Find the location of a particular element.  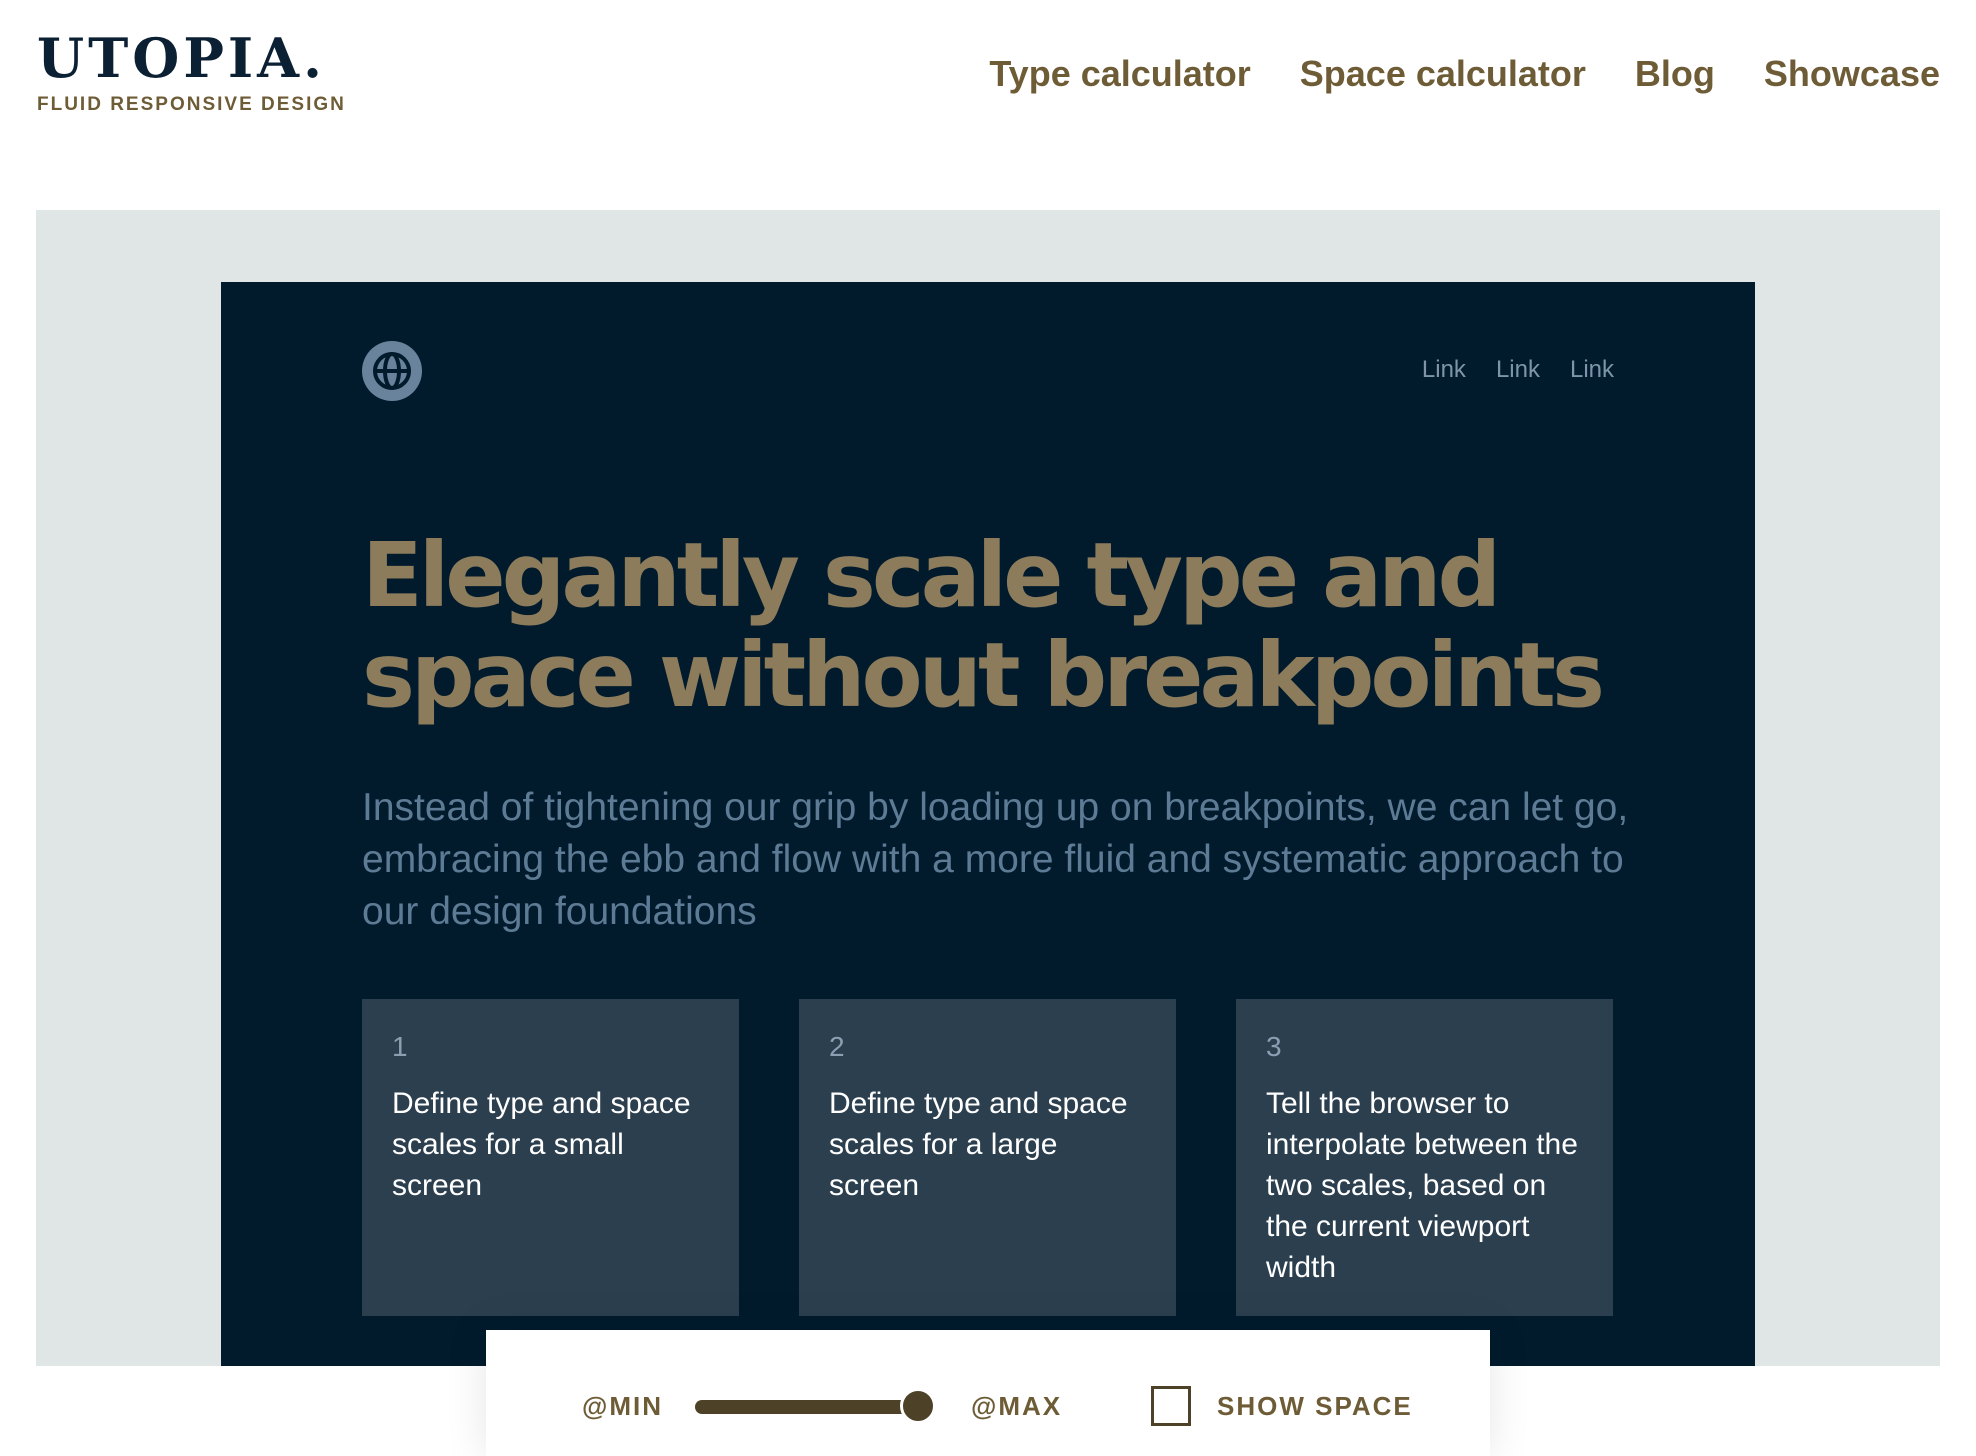

hero-link-2: Link is located at coordinates (1518, 370).